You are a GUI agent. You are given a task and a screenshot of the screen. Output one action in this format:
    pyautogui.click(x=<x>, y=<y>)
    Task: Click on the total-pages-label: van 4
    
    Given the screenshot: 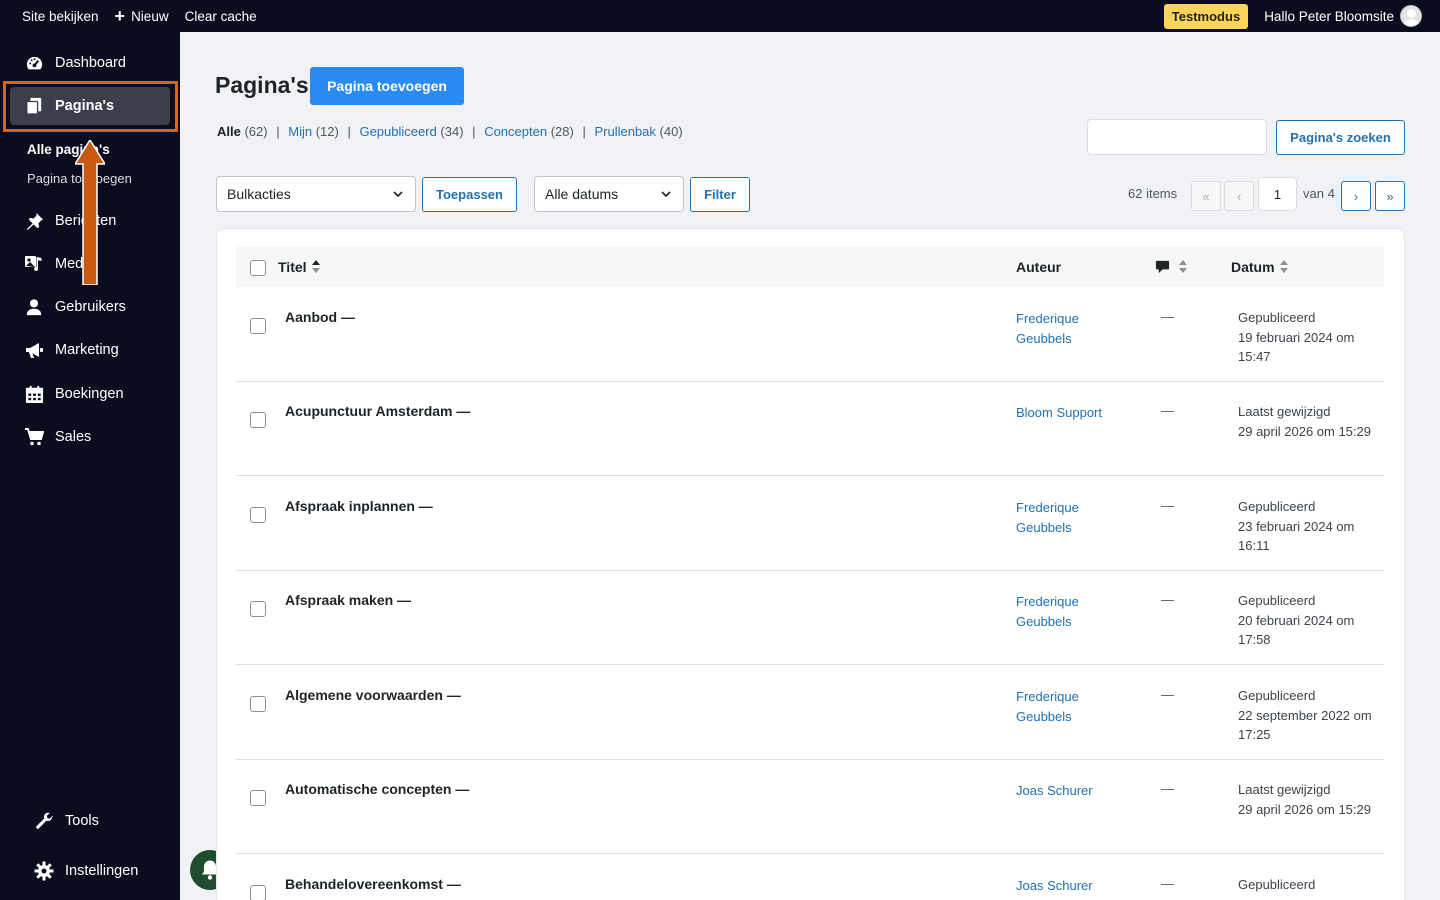 What is the action you would take?
    pyautogui.click(x=1319, y=193)
    